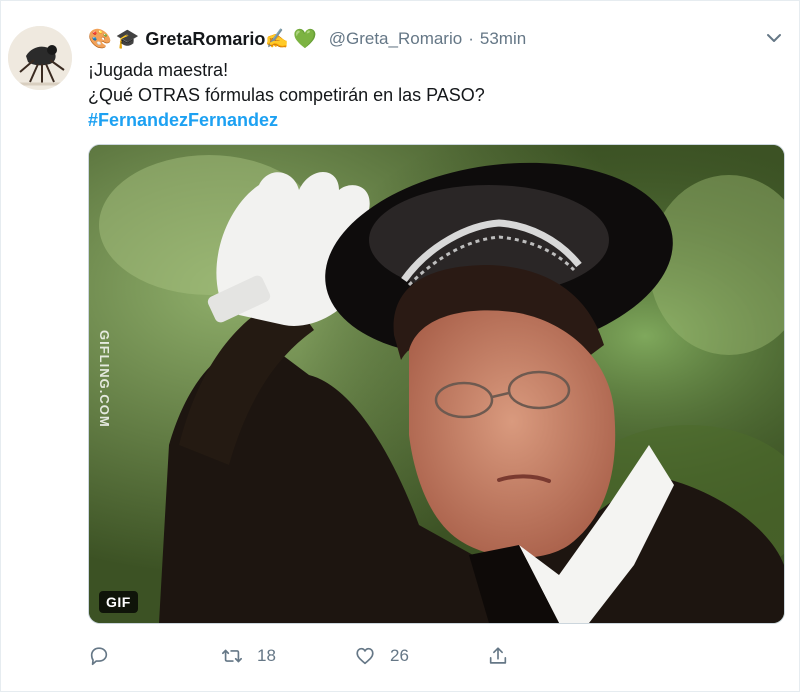  I want to click on reply-icon, so click(99, 656).